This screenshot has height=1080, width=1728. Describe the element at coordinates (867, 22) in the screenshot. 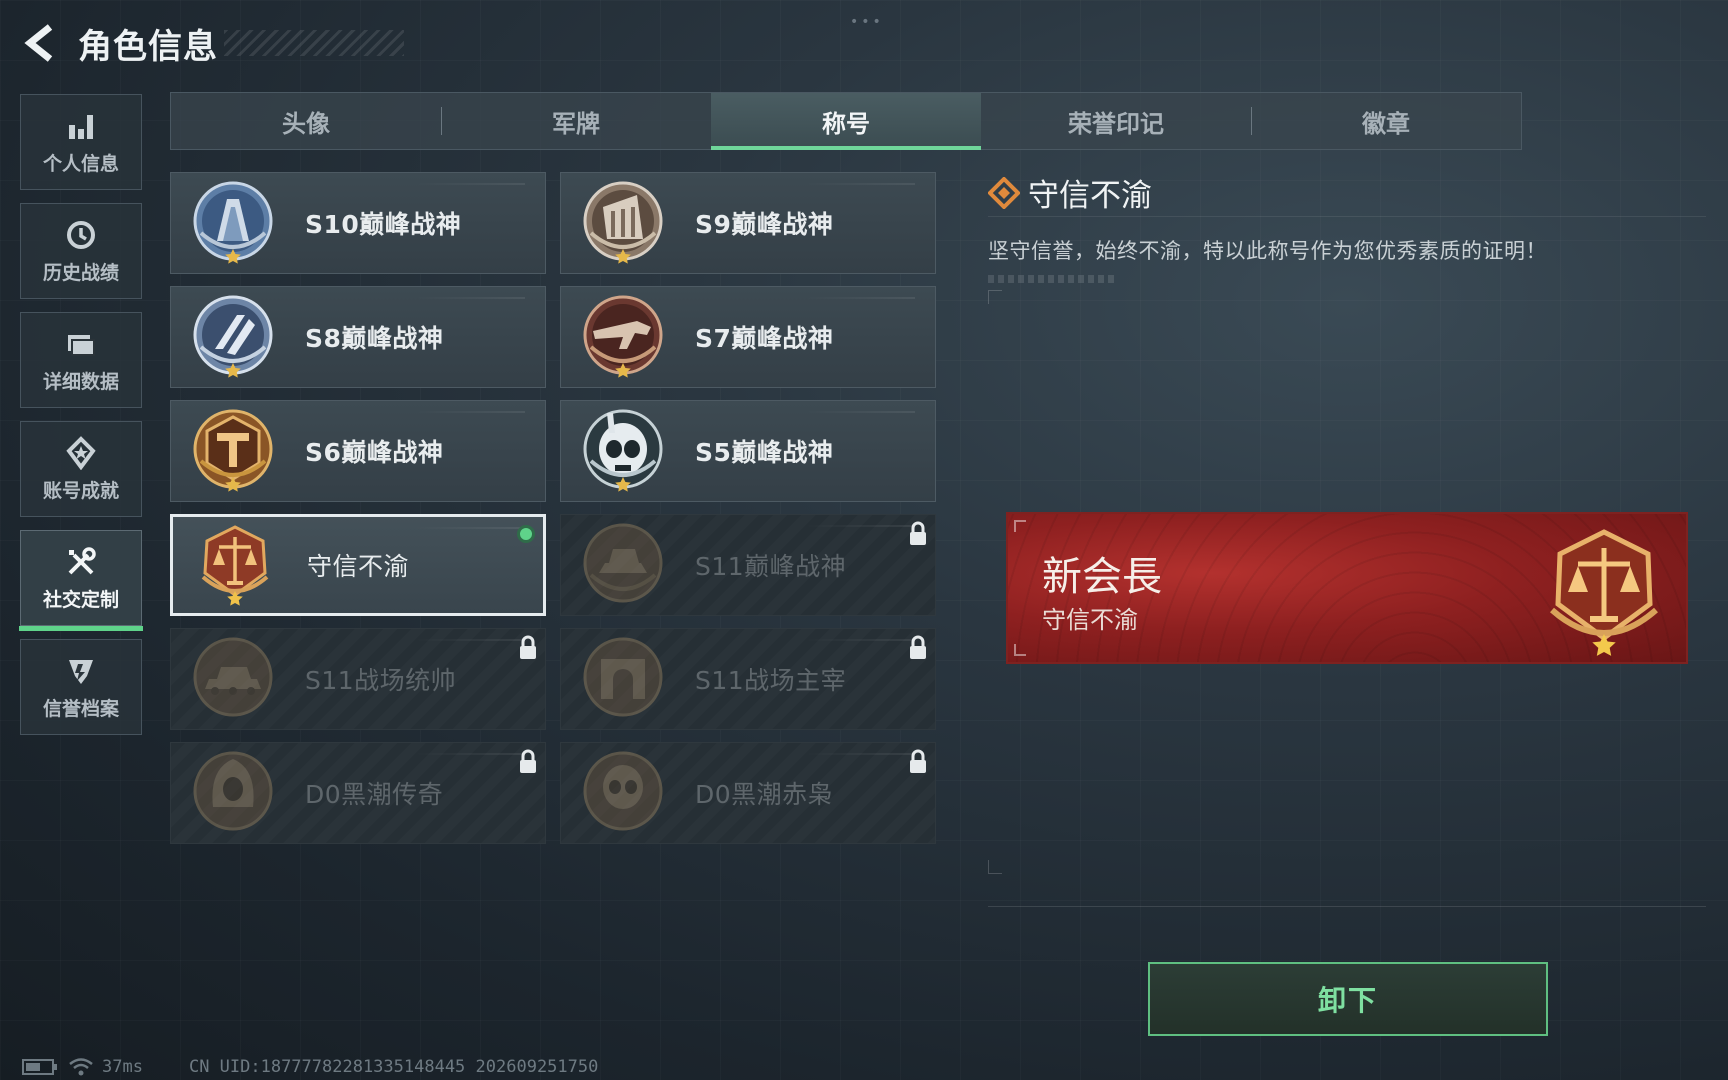

I see `top-handle-dots: •••` at that location.